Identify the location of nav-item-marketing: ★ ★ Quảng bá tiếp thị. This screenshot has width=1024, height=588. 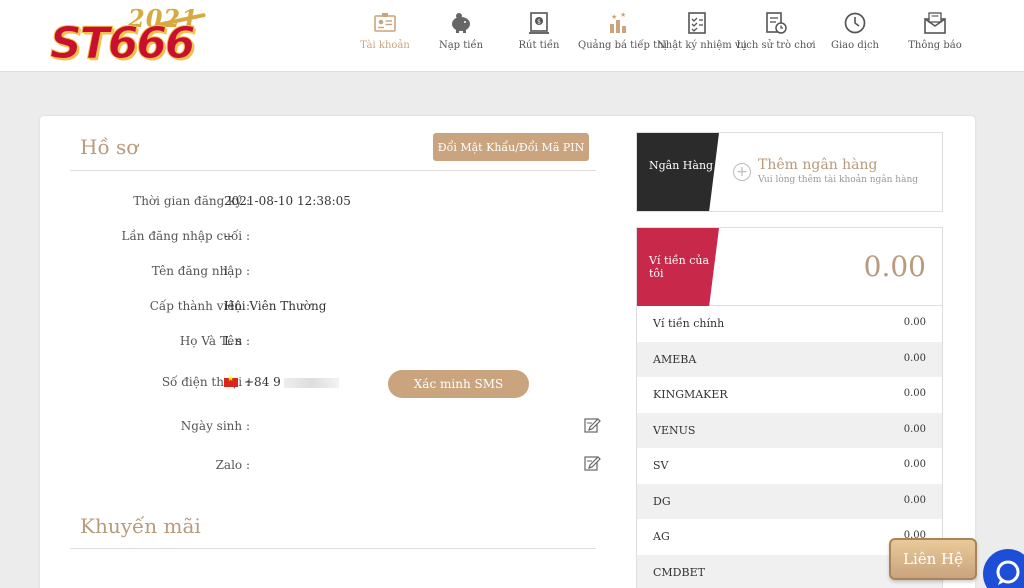
(622, 30).